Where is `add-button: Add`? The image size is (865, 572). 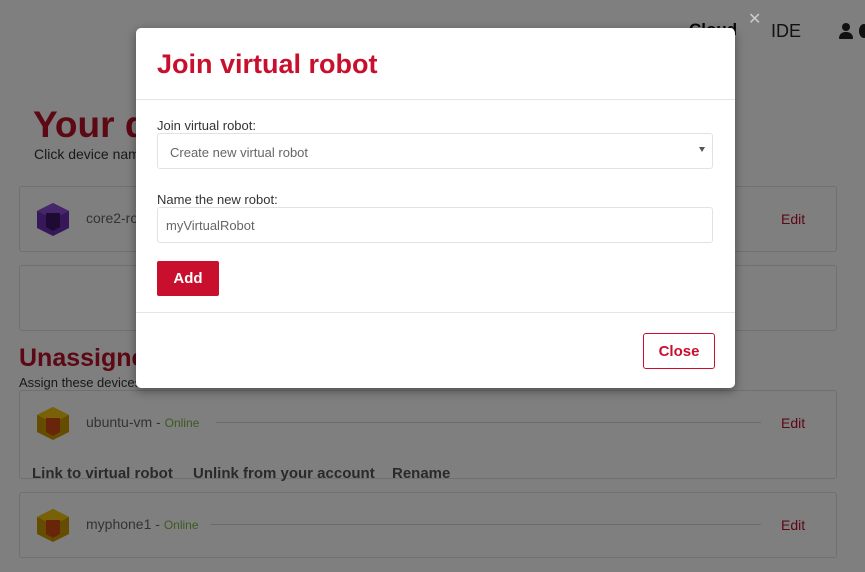 add-button: Add is located at coordinates (188, 278).